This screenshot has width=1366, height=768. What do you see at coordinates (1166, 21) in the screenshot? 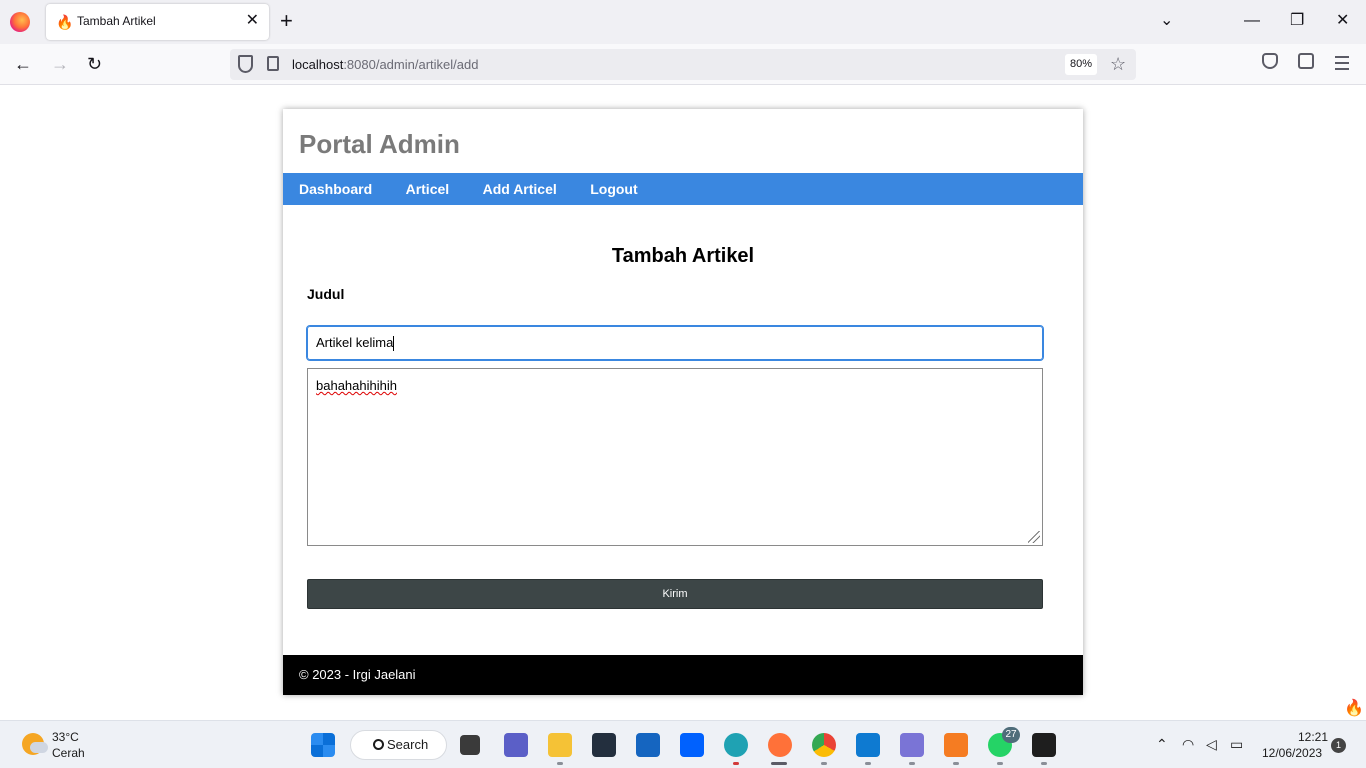
I see `list-all-tabs-icon: ⌄` at bounding box center [1166, 21].